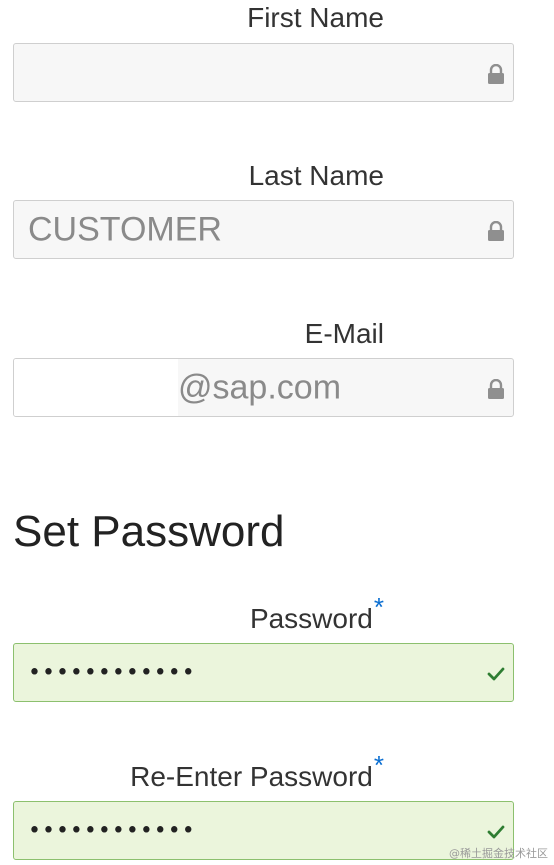 The image size is (554, 865). I want to click on reenter-password-label: Re-Enter Password*, so click(257, 771).